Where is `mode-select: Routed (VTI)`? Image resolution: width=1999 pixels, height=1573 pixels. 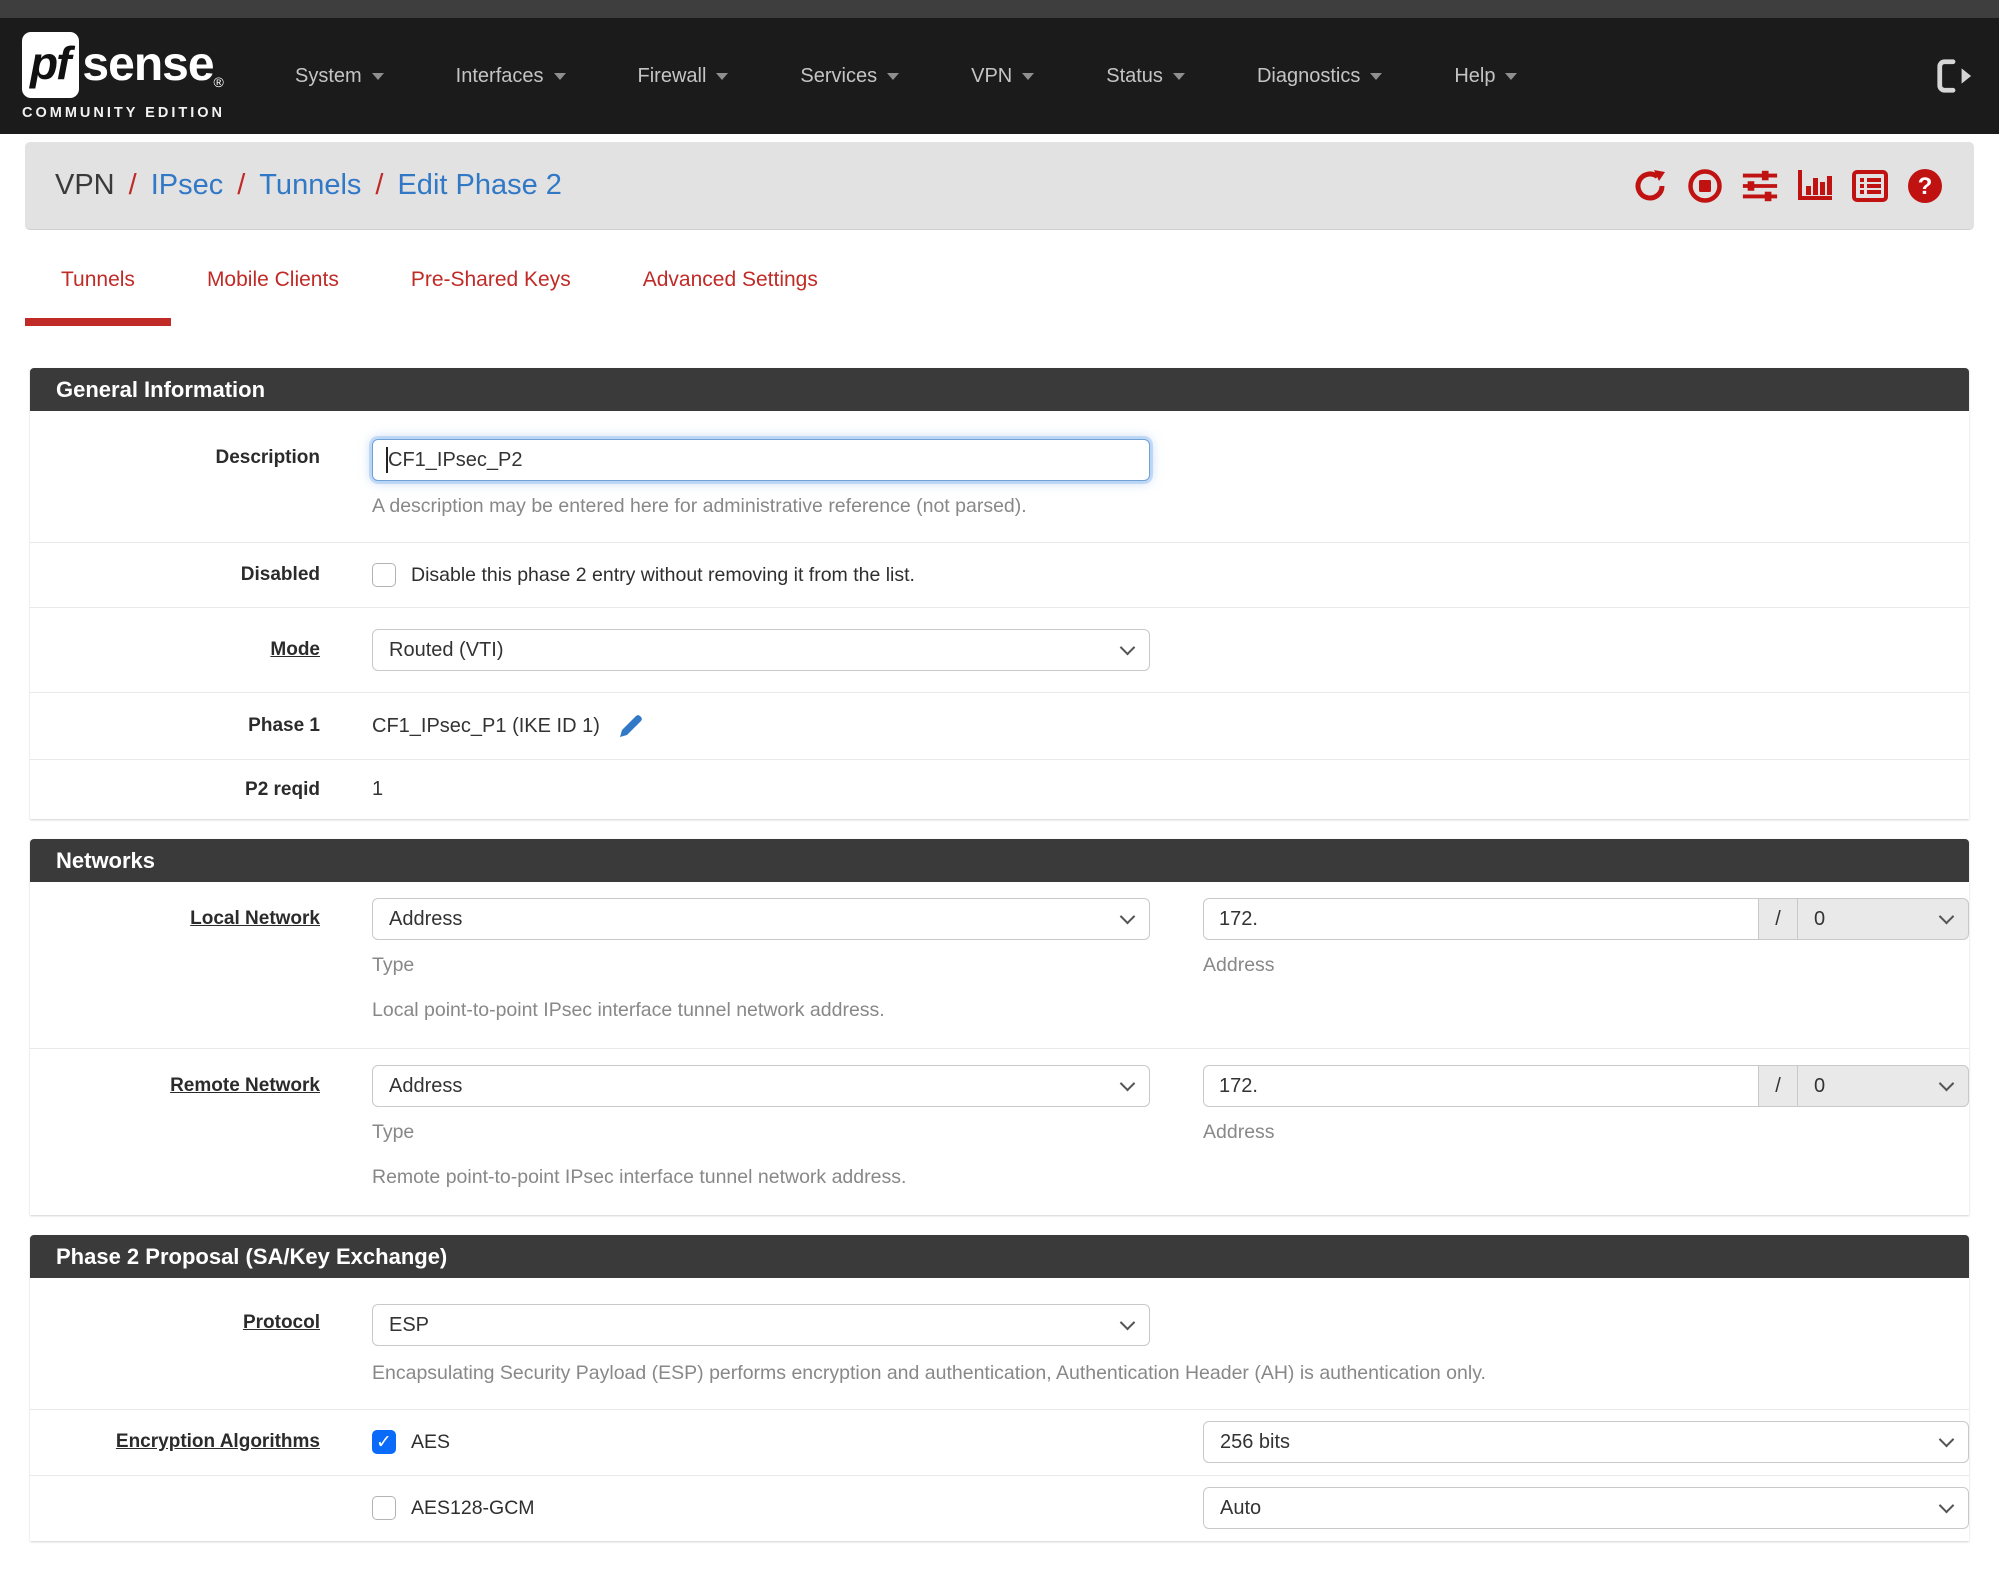 mode-select: Routed (VTI) is located at coordinates (761, 650).